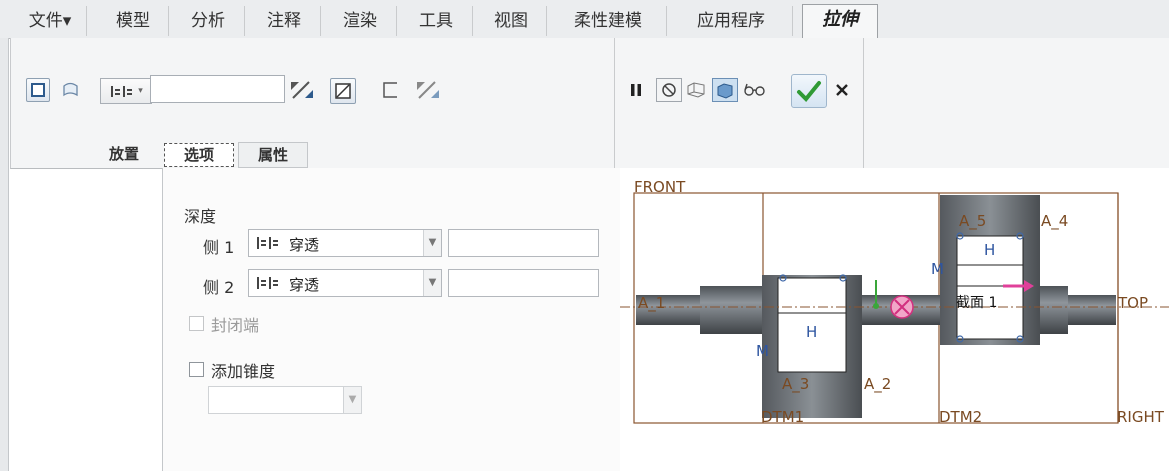 Image resolution: width=1169 pixels, height=471 pixels. What do you see at coordinates (511, 21) in the screenshot?
I see `tab-view: 视图` at bounding box center [511, 21].